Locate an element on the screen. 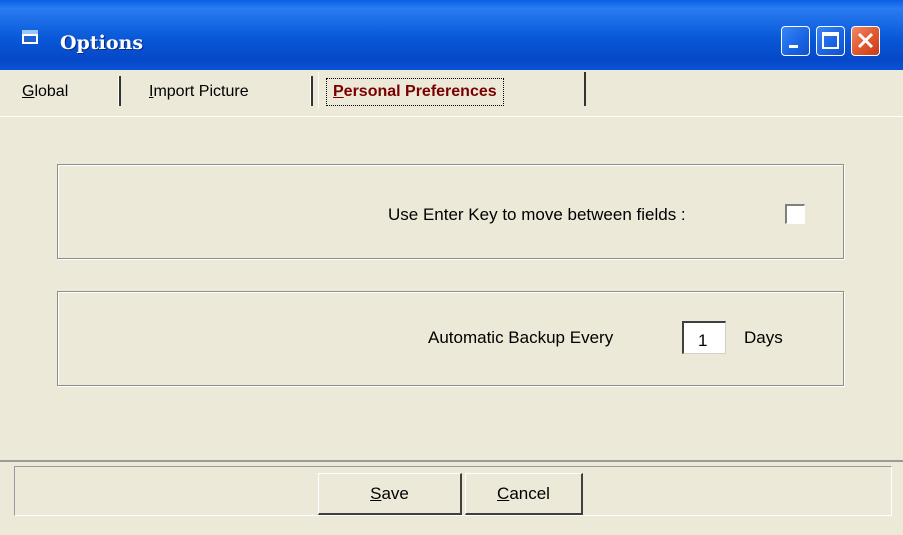  tab-global-mnemonic: G is located at coordinates (28, 91).